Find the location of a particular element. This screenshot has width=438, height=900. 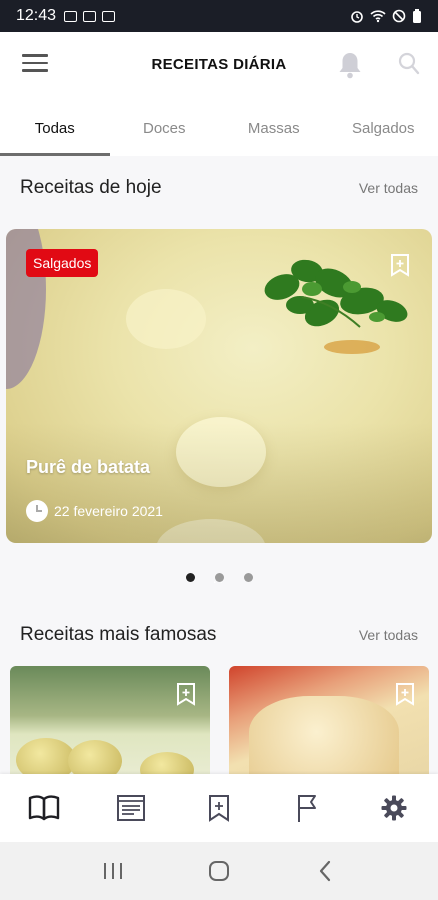

famous-see-all-link: Ver todas is located at coordinates (388, 635).